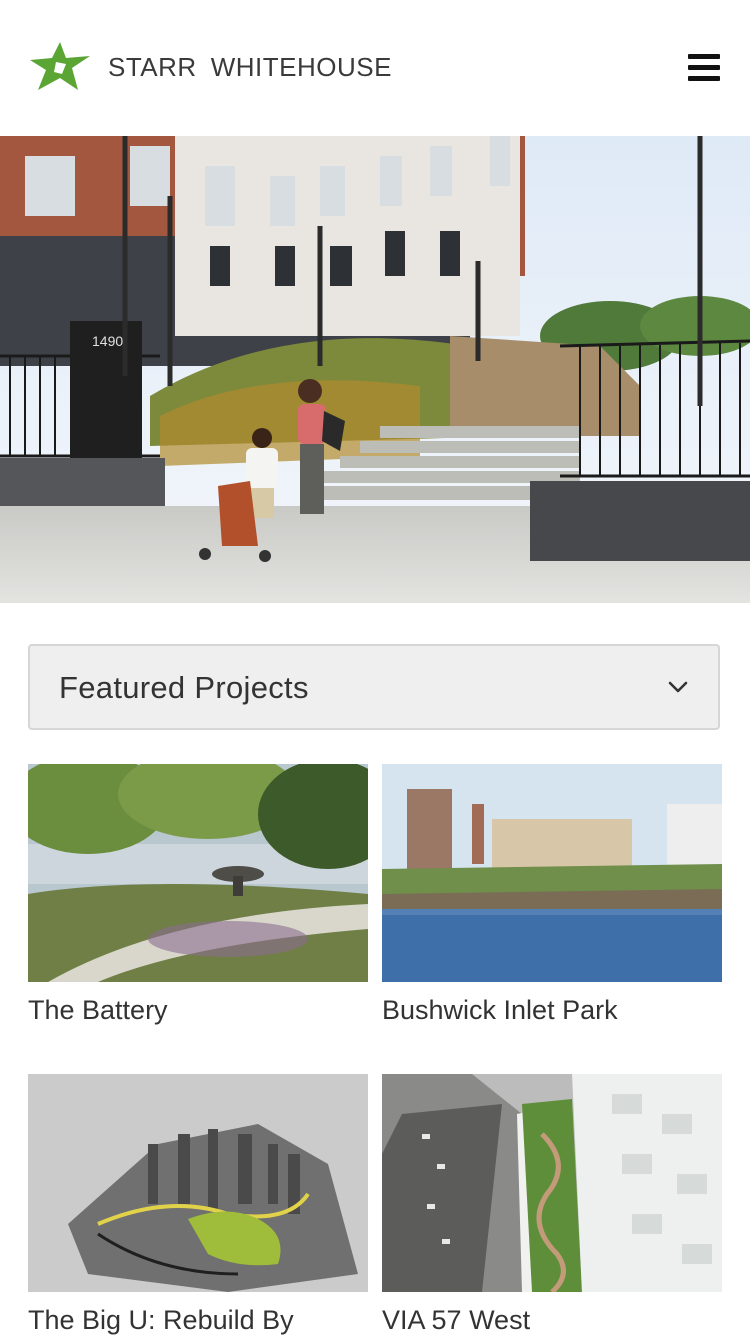 This screenshot has width=750, height=1336. I want to click on project-card: The Battery, so click(198, 895).